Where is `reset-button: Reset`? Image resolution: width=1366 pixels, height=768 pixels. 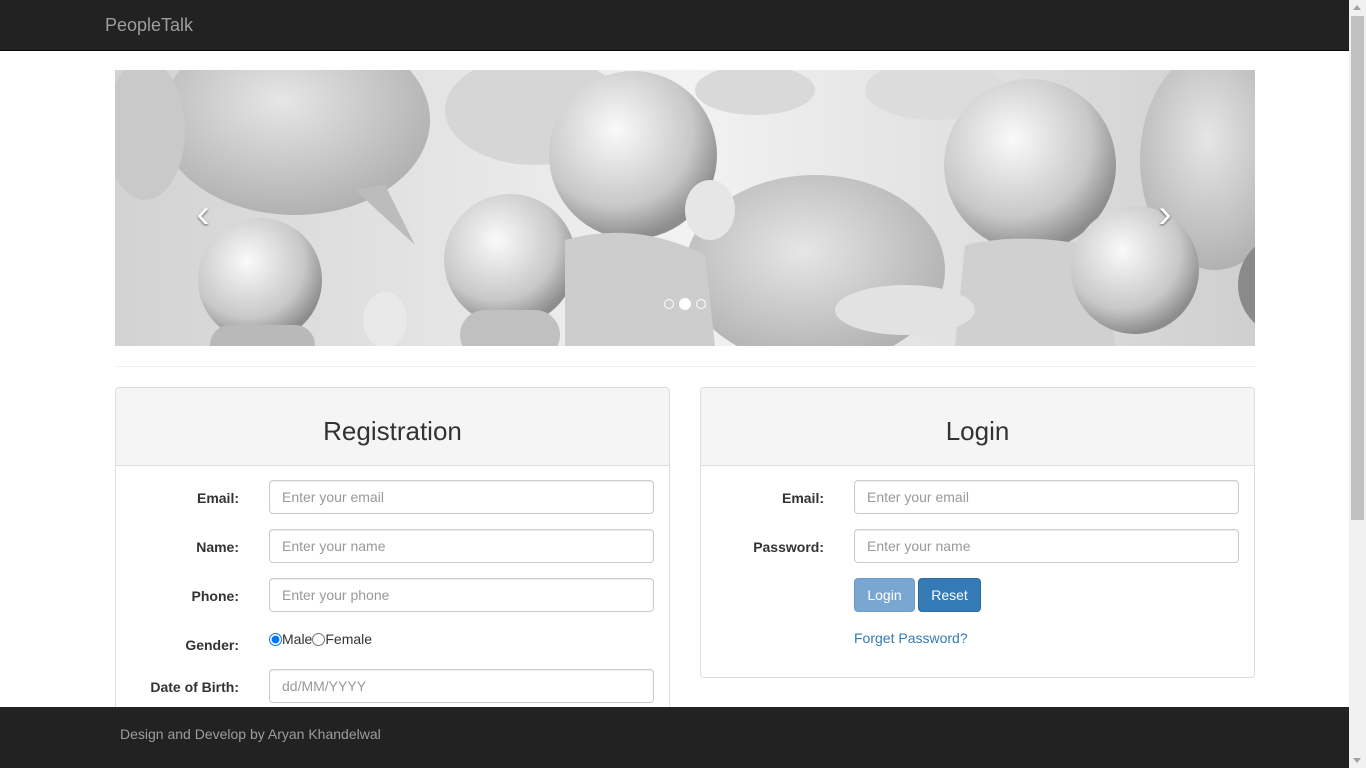 reset-button: Reset is located at coordinates (949, 595).